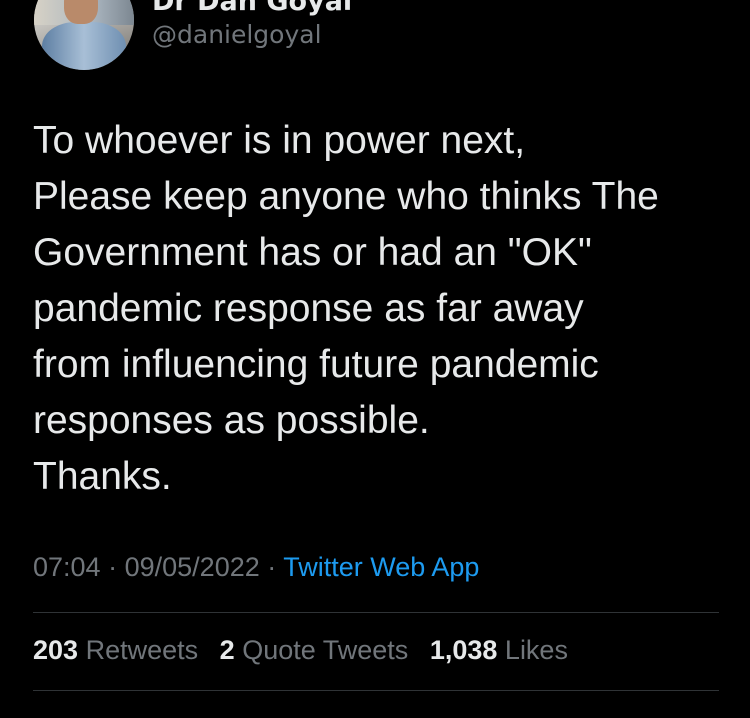 The image size is (750, 718). I want to click on retweets-count: 203, so click(56, 650).